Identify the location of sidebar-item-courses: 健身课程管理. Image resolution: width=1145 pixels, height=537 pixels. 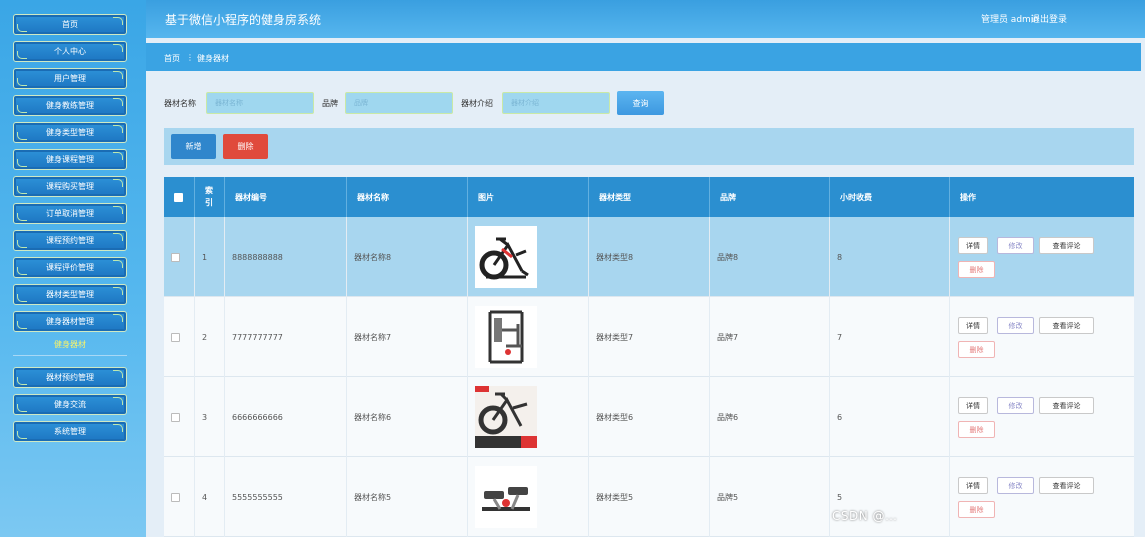
(70, 159).